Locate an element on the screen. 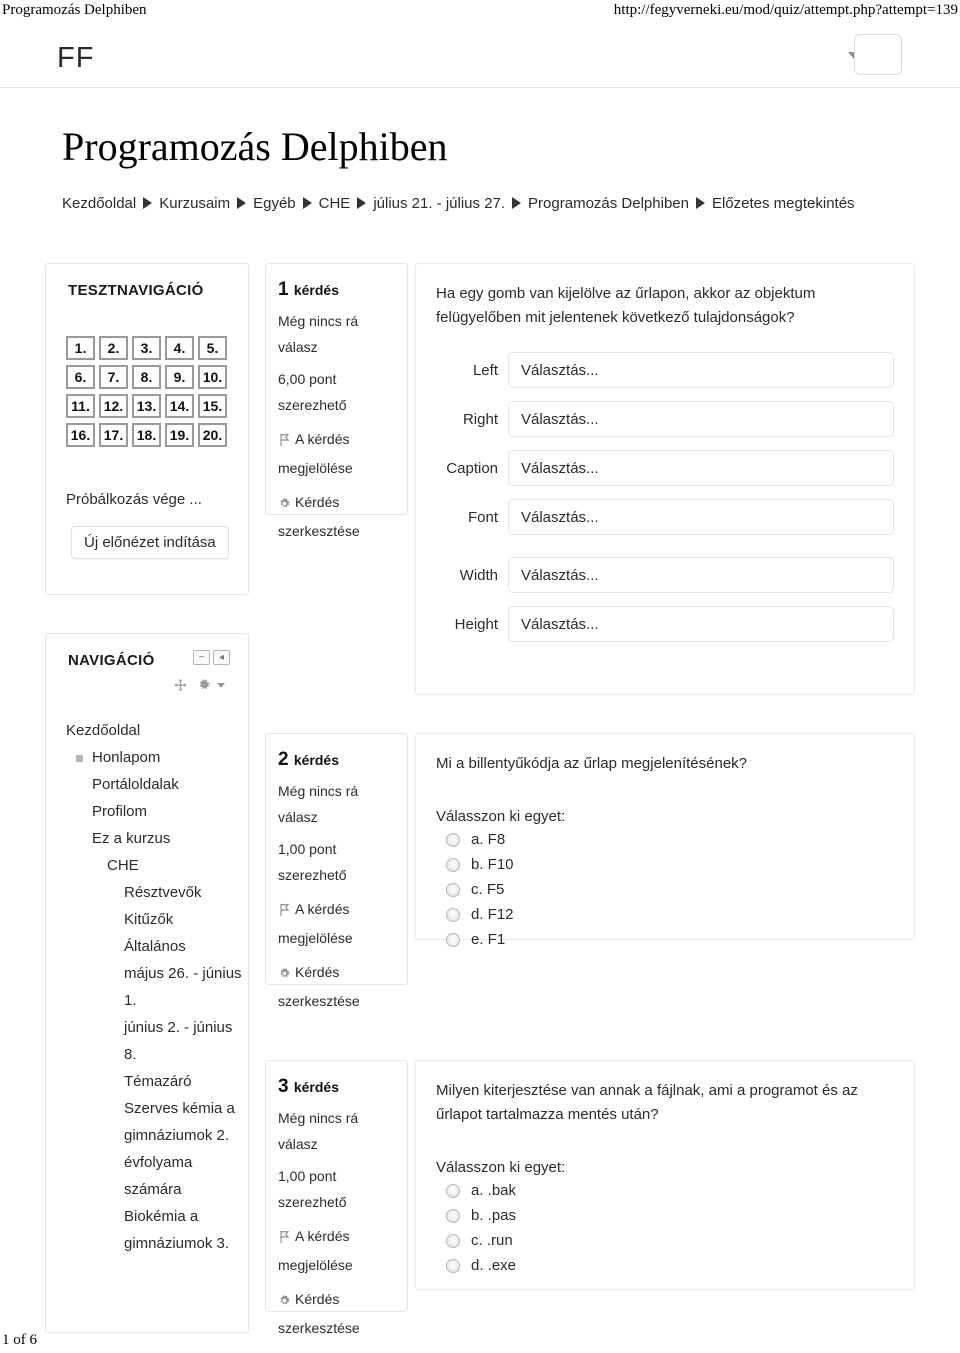 The height and width of the screenshot is (1353, 960). quiz-question-box: 11. is located at coordinates (80, 406).